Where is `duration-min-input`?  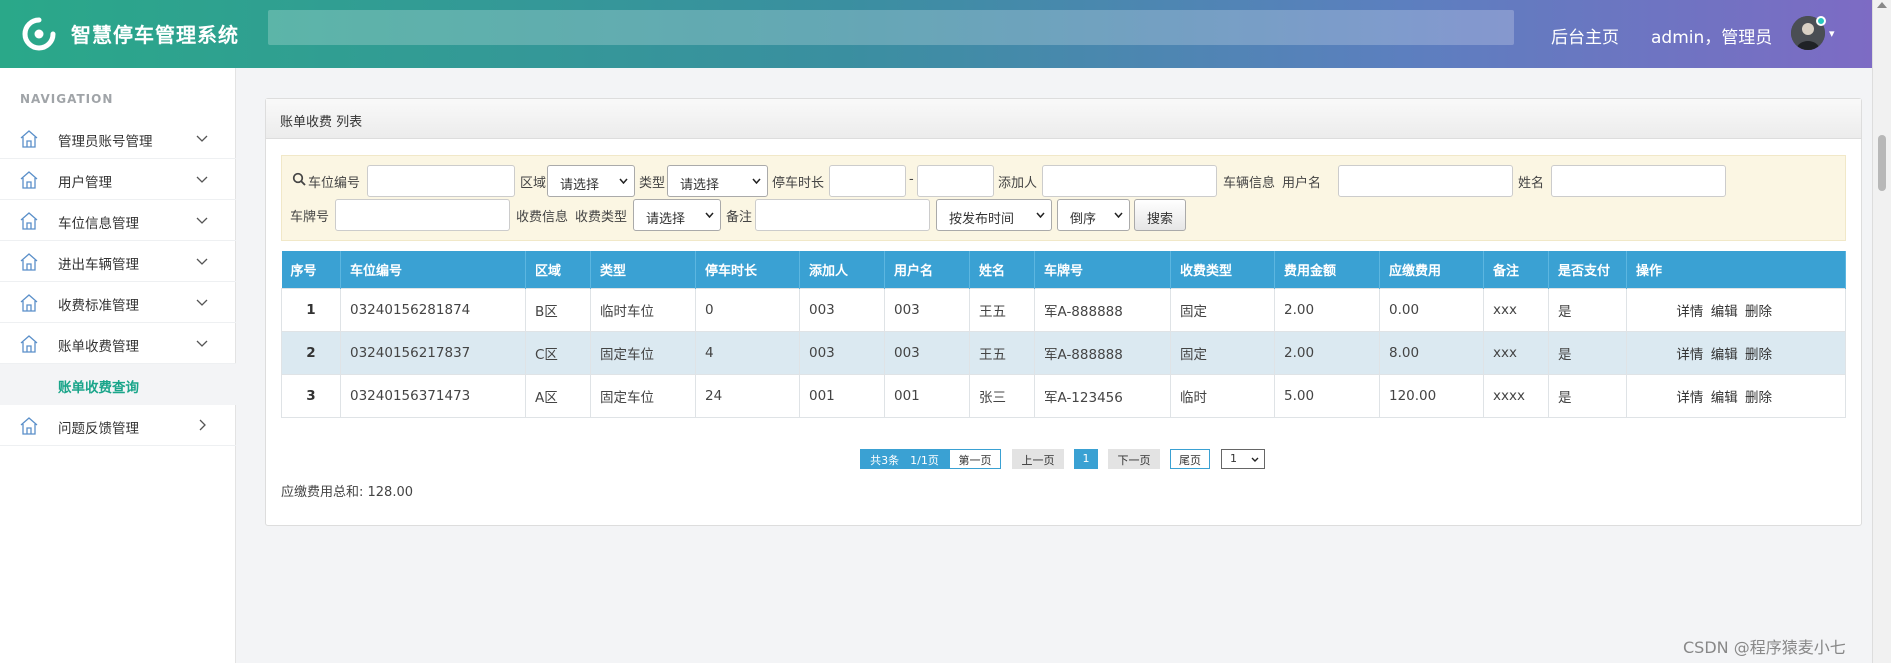 duration-min-input is located at coordinates (867, 181).